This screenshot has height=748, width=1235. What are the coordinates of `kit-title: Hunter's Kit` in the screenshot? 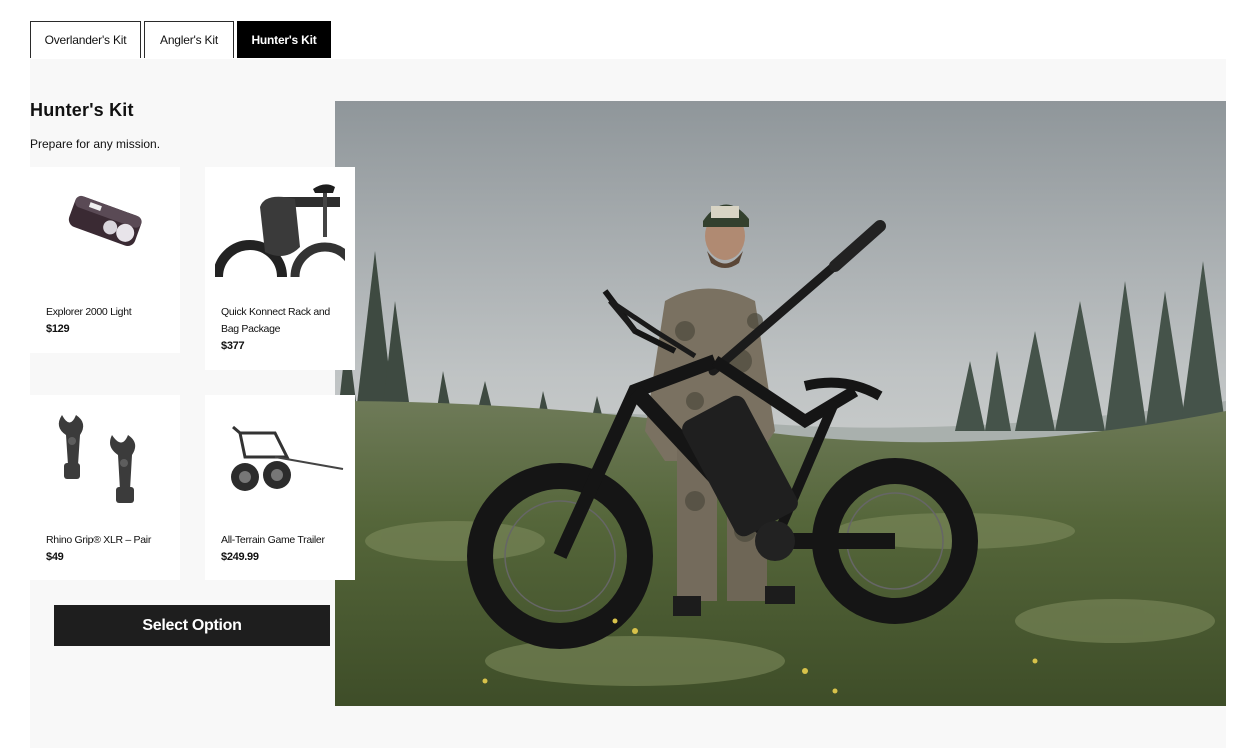 It's located at (82, 110).